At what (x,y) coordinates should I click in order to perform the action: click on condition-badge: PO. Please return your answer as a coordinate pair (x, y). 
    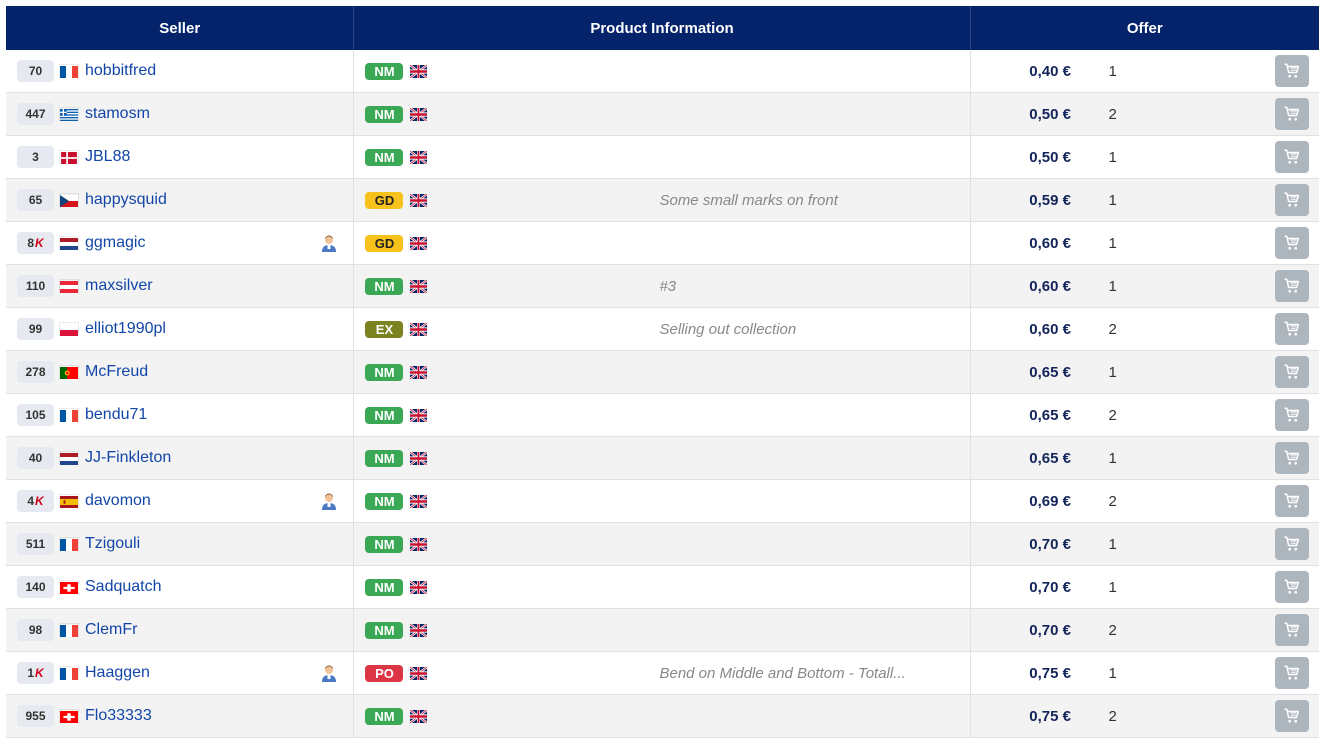
    Looking at the image, I should click on (384, 673).